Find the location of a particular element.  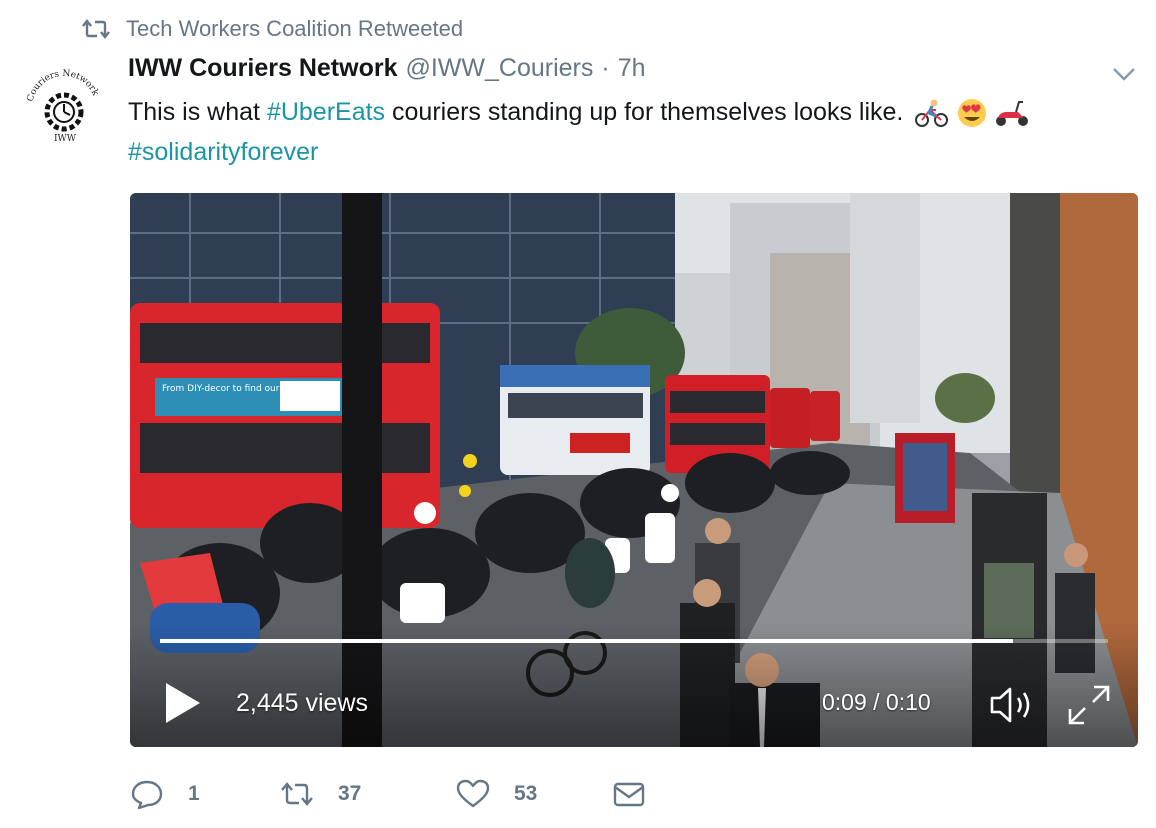

envelope-icon is located at coordinates (629, 794).